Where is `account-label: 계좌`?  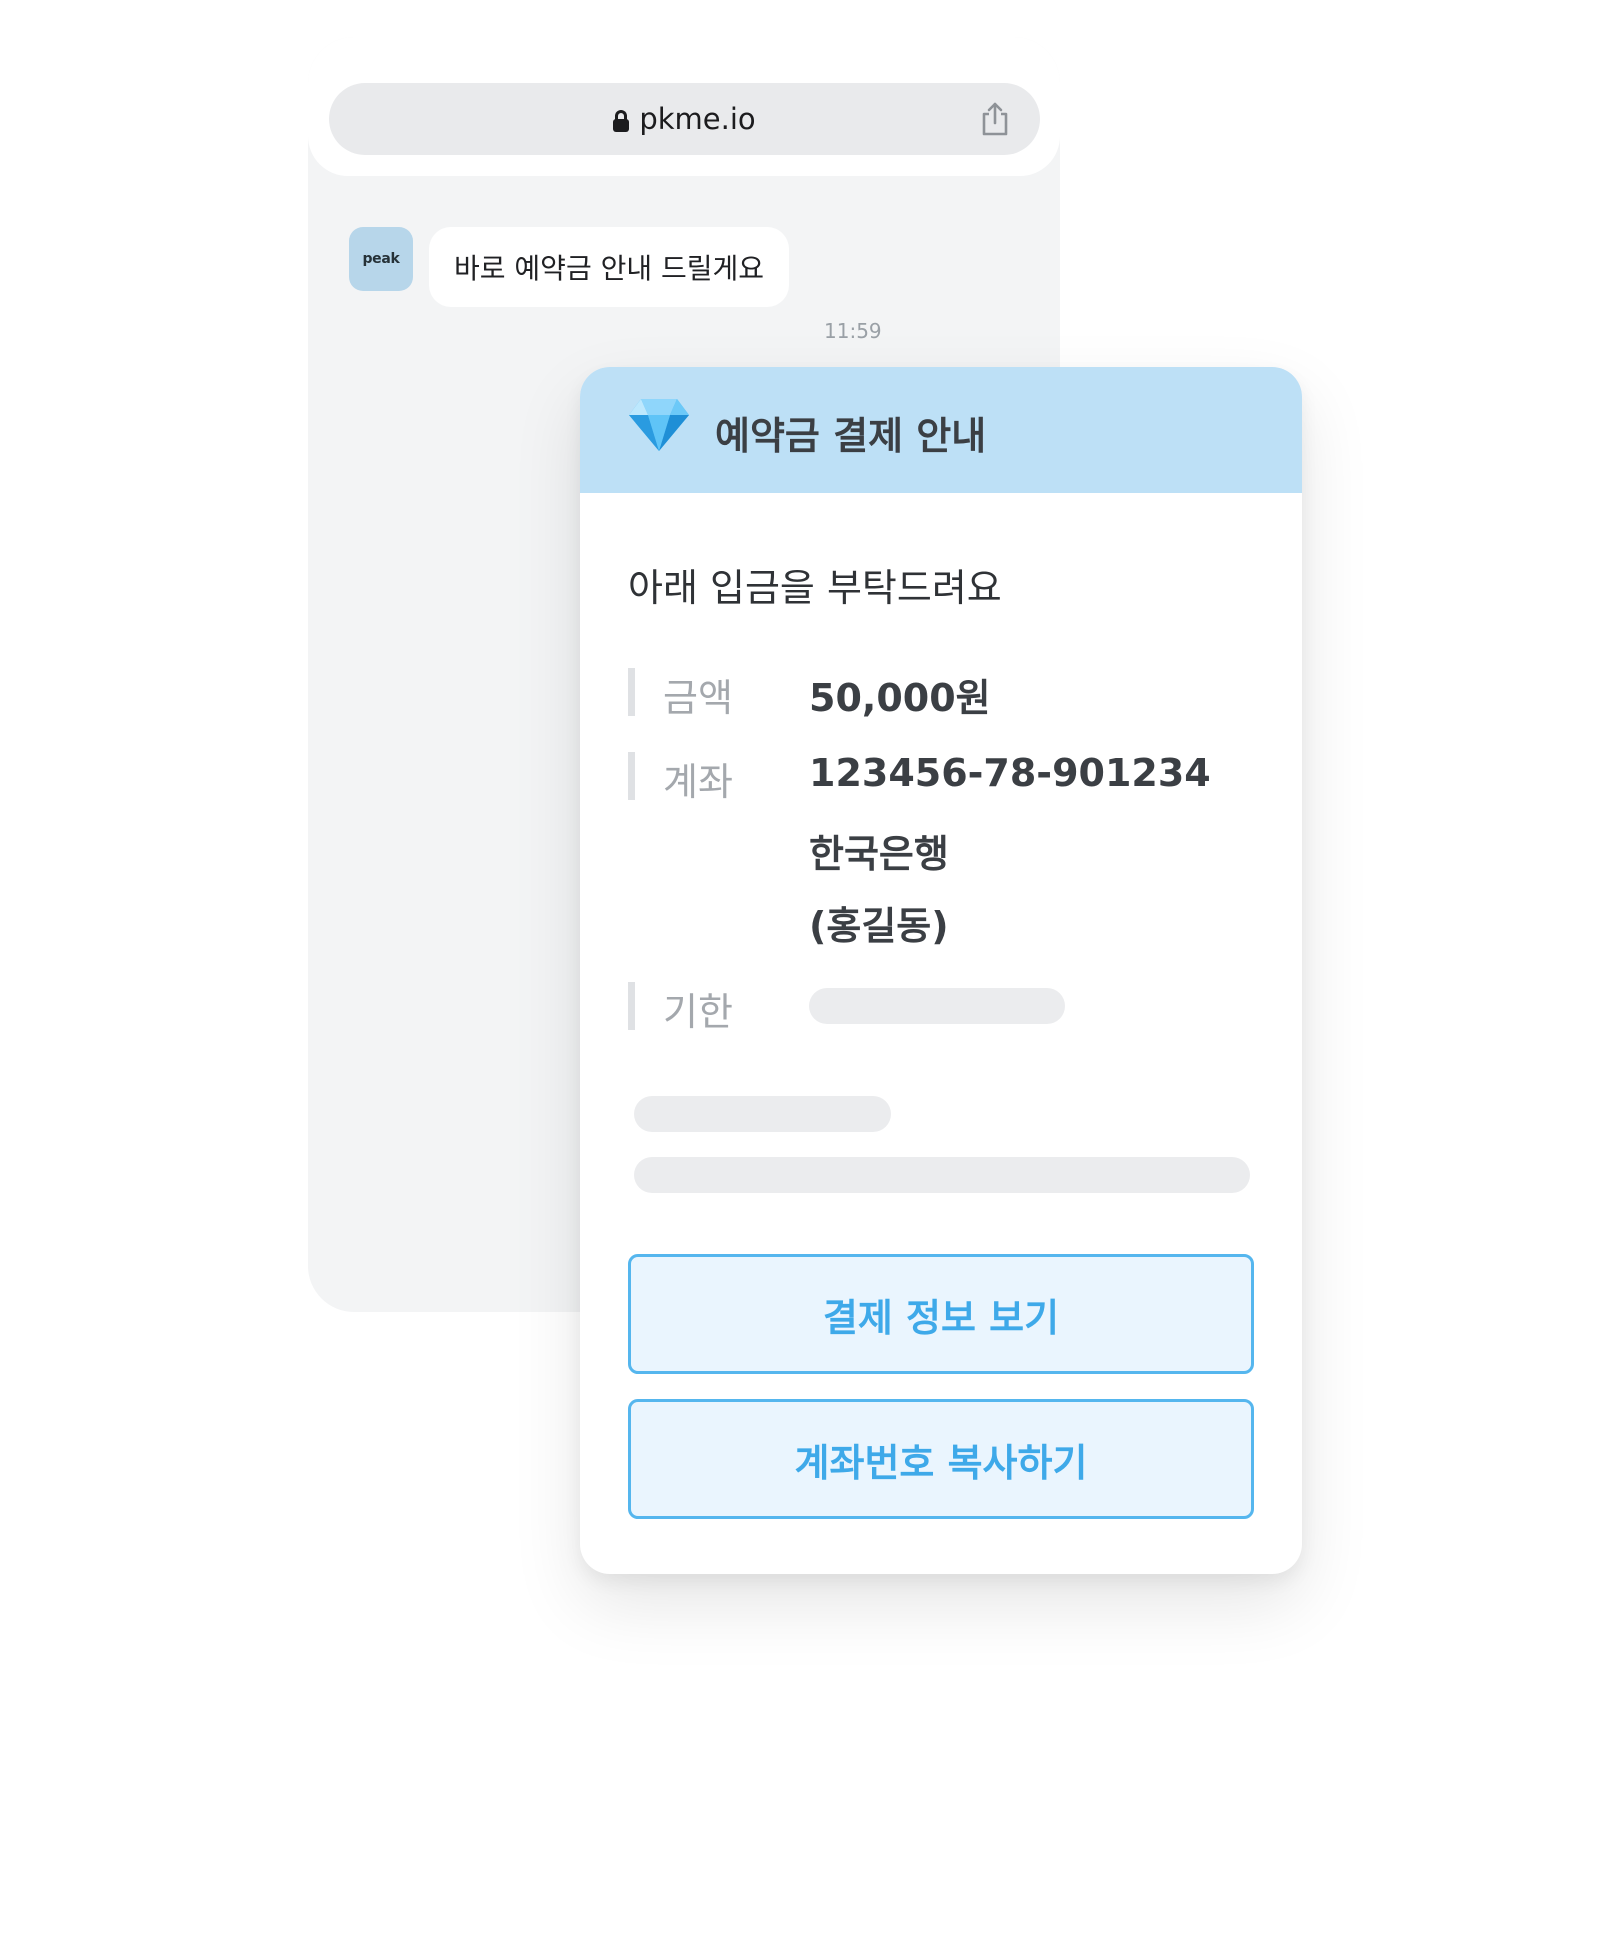
account-label: 계좌 is located at coordinates (698, 782).